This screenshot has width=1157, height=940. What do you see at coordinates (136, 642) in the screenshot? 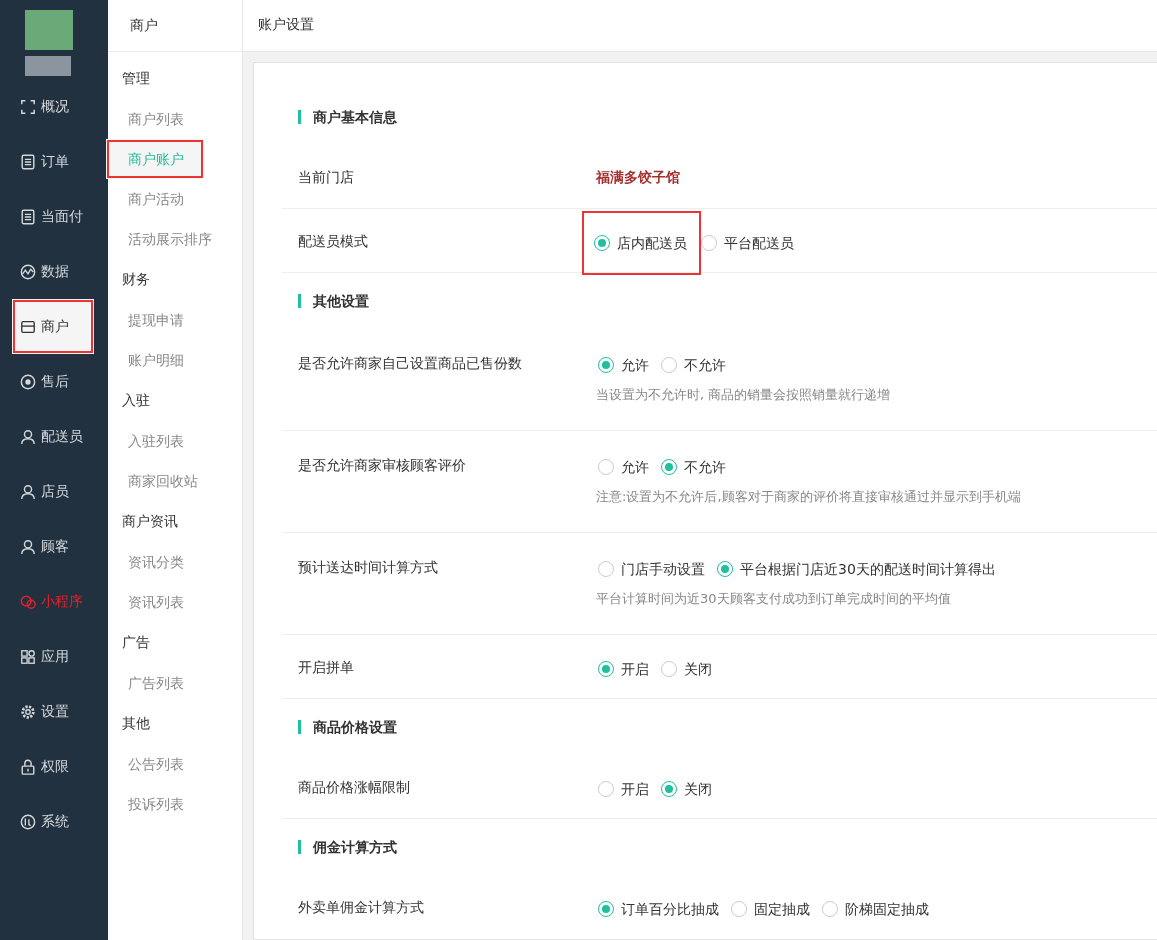
I see `group-heading: 广告` at bounding box center [136, 642].